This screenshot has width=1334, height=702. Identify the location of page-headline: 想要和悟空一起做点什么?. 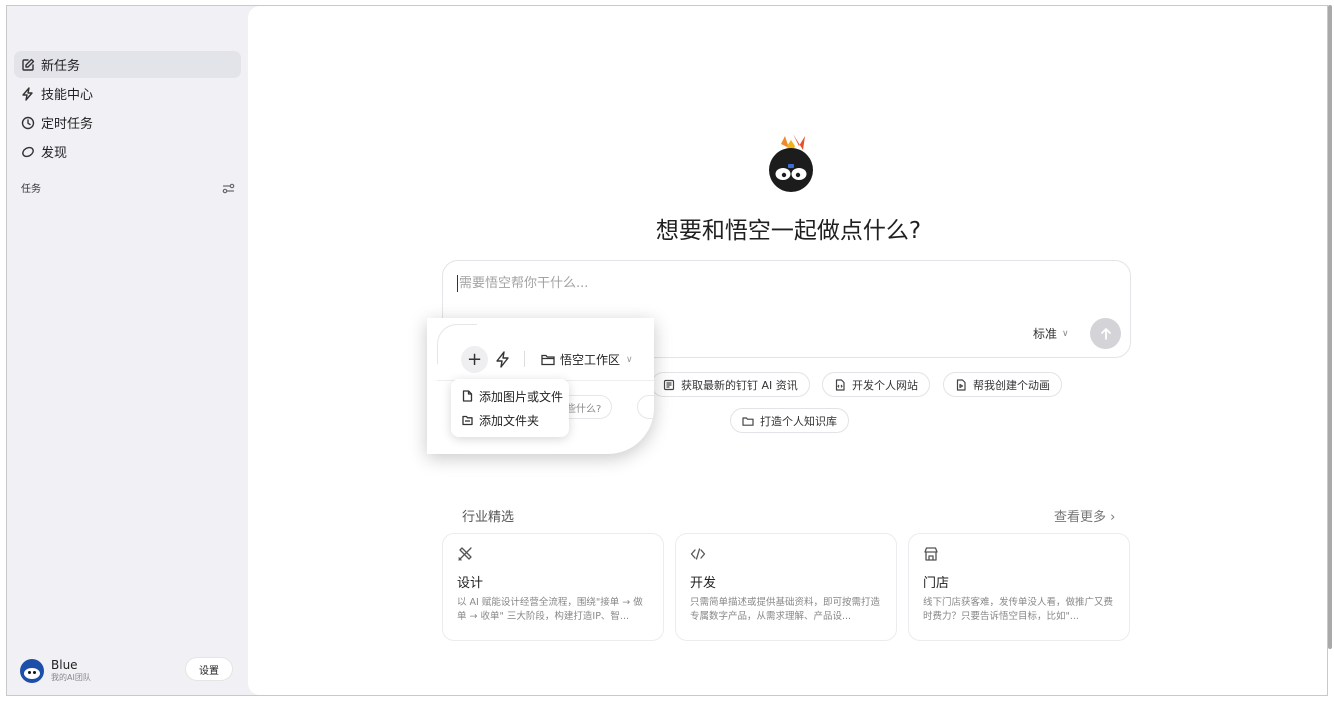
(788, 231).